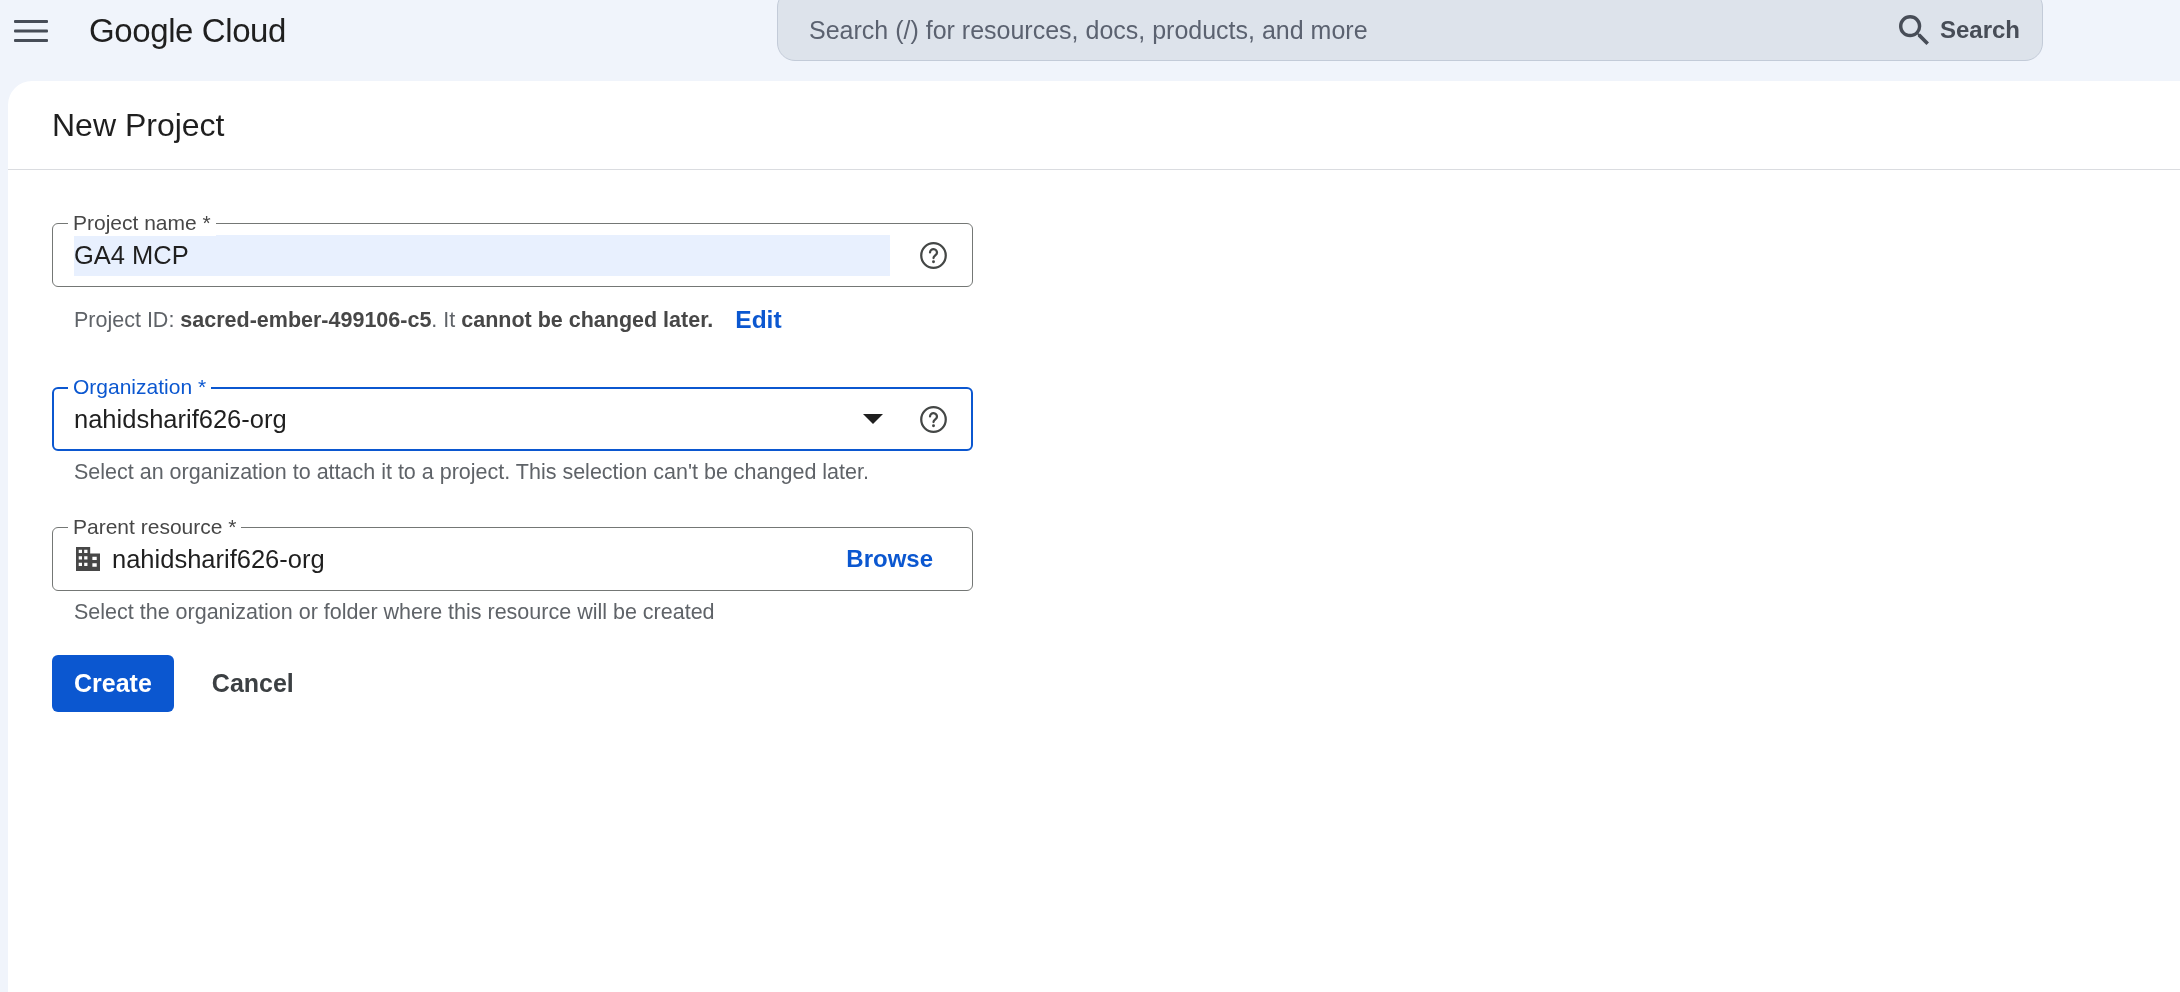  What do you see at coordinates (873, 419) in the screenshot?
I see `caret-down-icon` at bounding box center [873, 419].